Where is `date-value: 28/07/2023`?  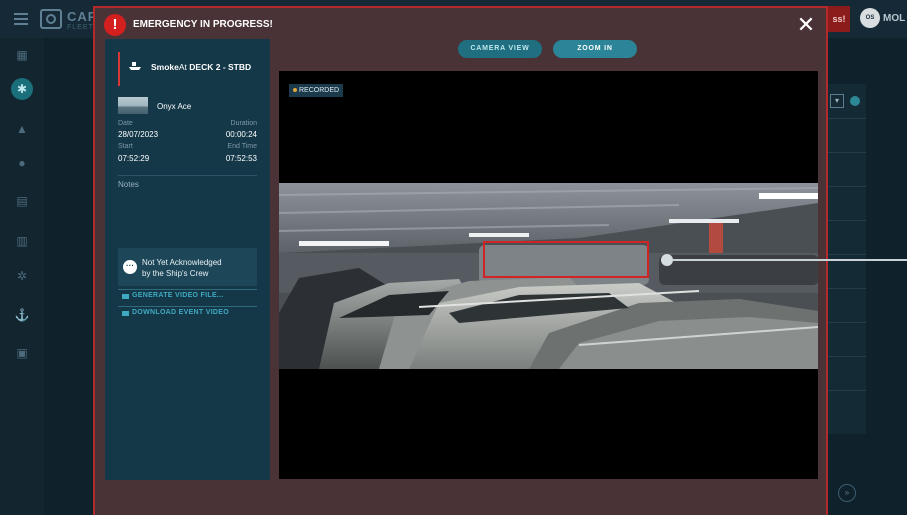 date-value: 28/07/2023 is located at coordinates (138, 134).